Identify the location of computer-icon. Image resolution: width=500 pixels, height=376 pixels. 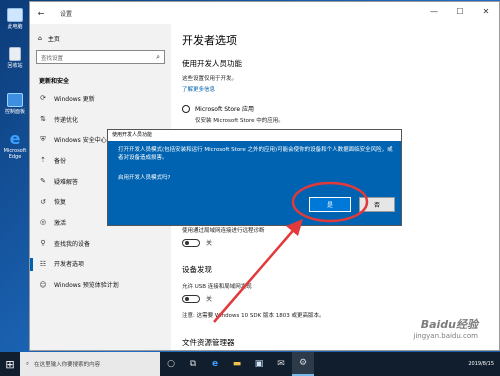
(15, 15).